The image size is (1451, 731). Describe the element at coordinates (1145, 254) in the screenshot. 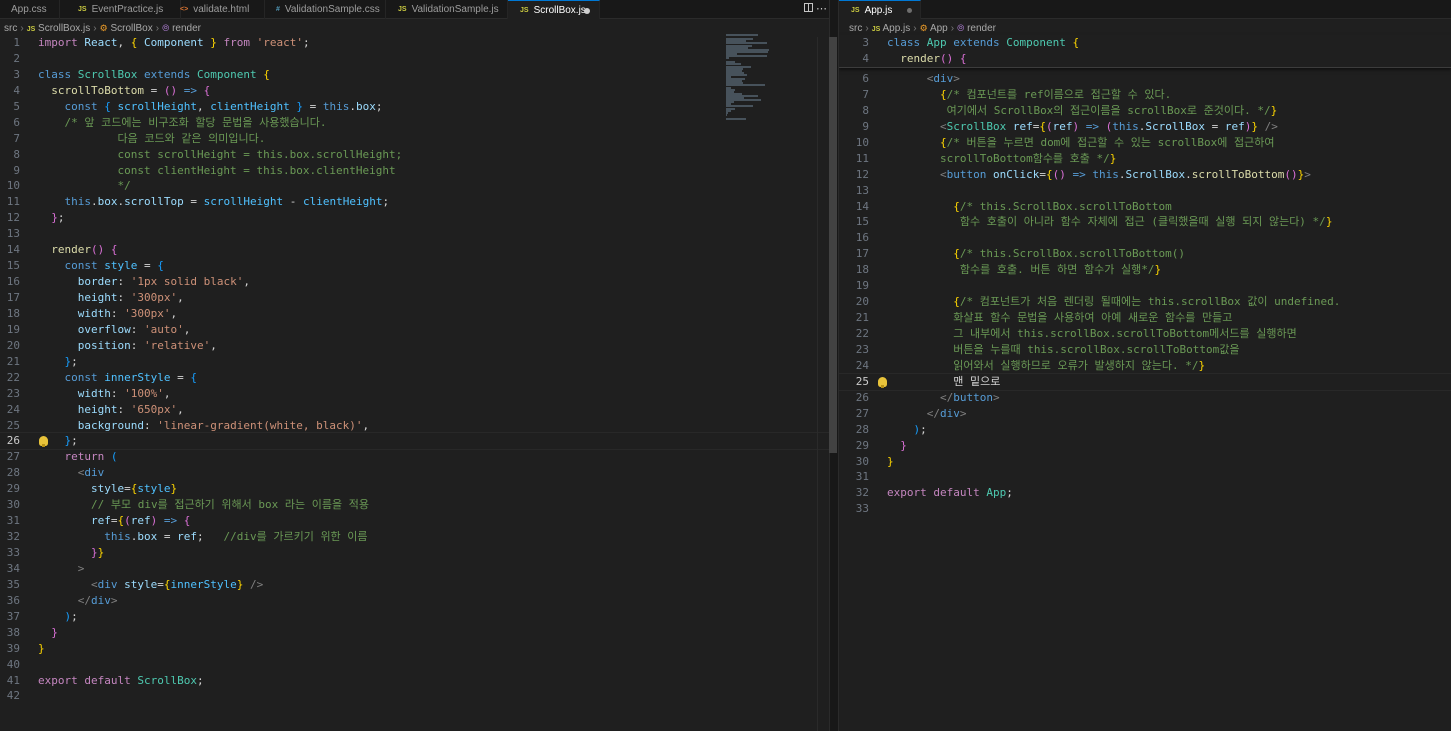

I see `code-line: 17 {/* this.ScrollBox.scrollToBottom()` at that location.